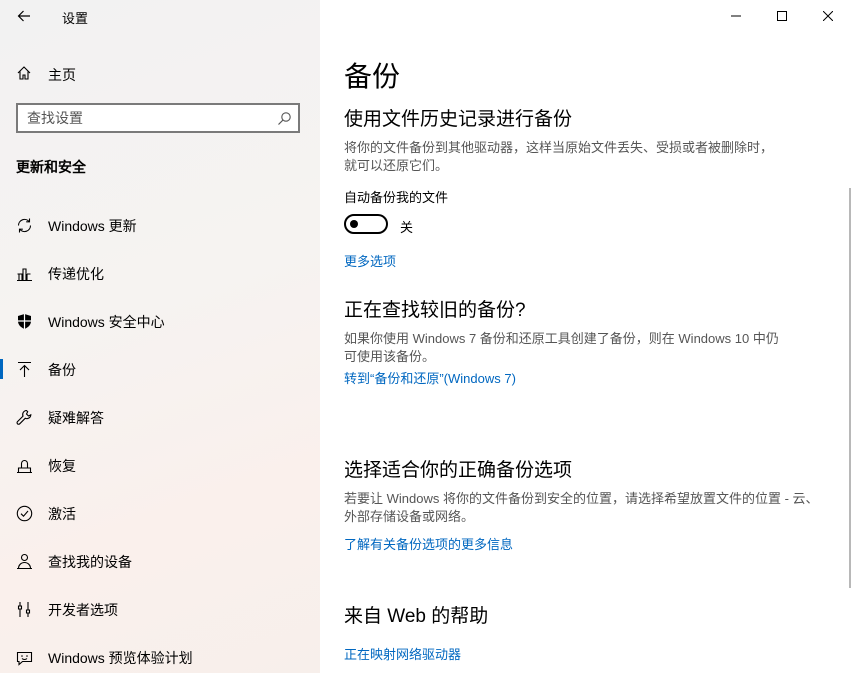 The height and width of the screenshot is (681, 853). Describe the element at coordinates (160, 369) in the screenshot. I see `sidebar-item-backup: 备份` at that location.